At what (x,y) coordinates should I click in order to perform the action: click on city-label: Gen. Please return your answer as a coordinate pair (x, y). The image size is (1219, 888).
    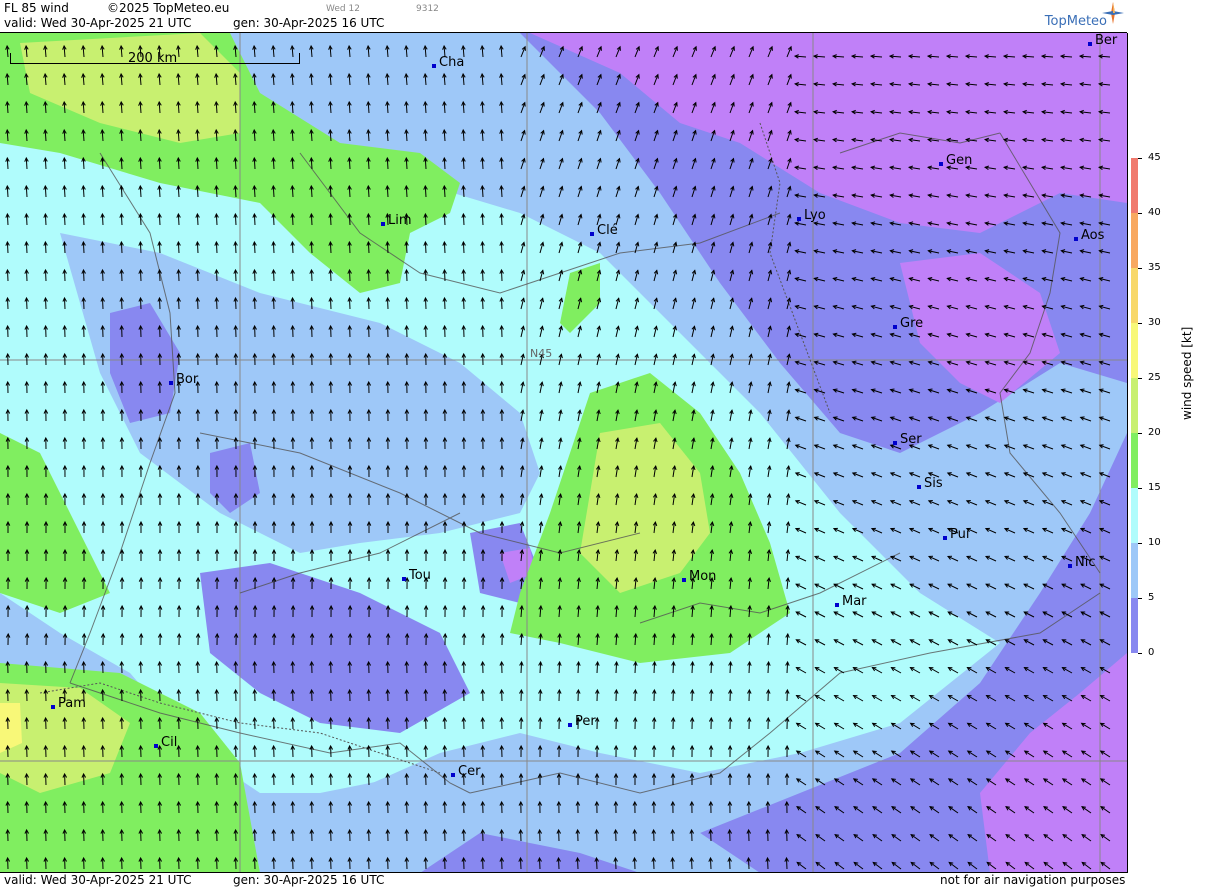
    Looking at the image, I should click on (959, 160).